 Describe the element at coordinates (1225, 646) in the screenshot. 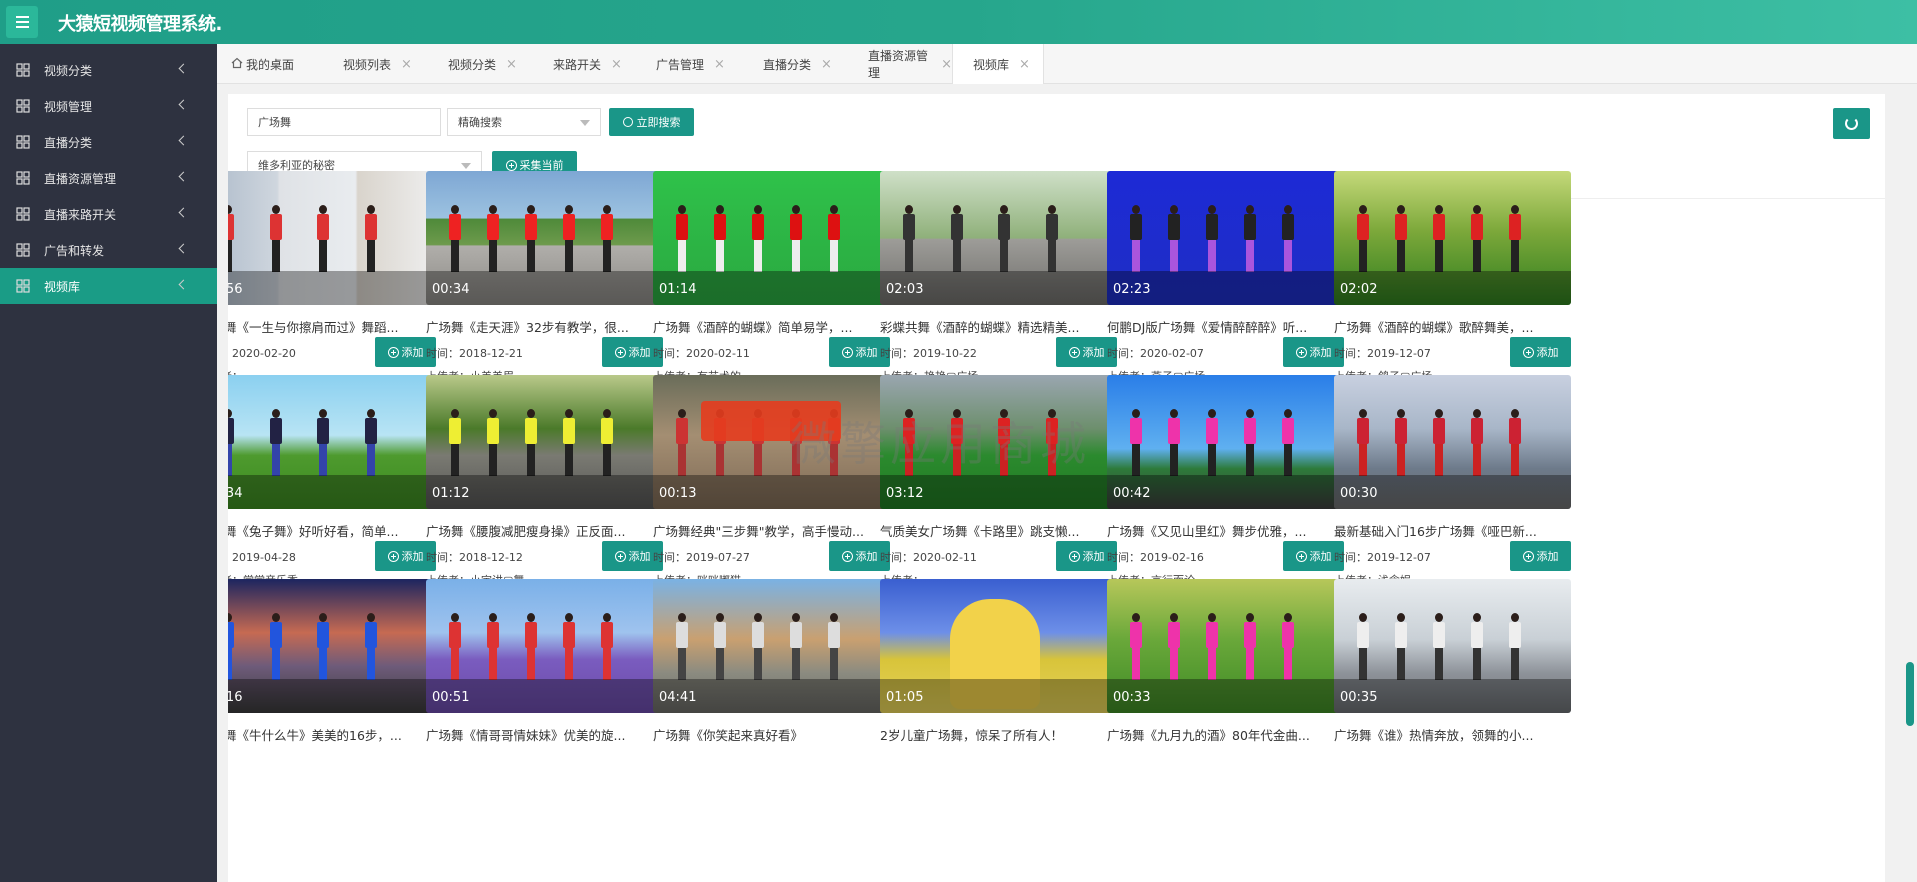

I see `video-thumbnail: 00:33` at that location.